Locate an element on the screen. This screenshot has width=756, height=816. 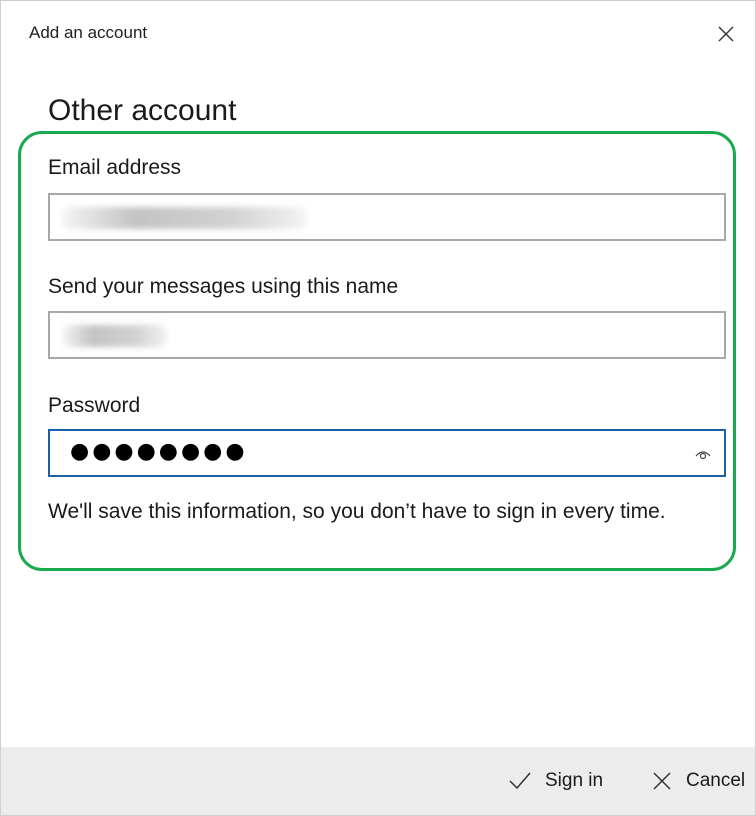
cancel-button: Cancel is located at coordinates (698, 781).